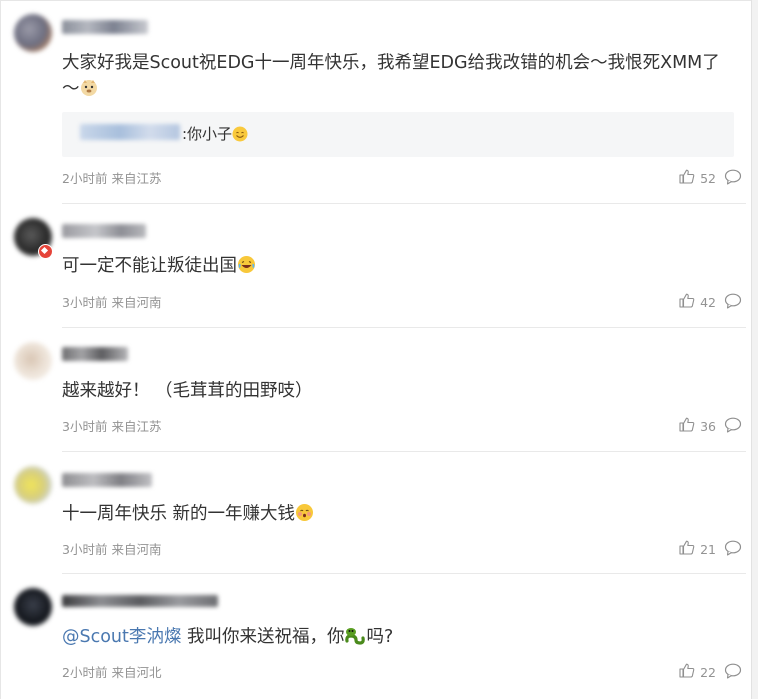 The image size is (758, 699). What do you see at coordinates (121, 637) in the screenshot?
I see `mention-link: @Scout李汭燦` at bounding box center [121, 637].